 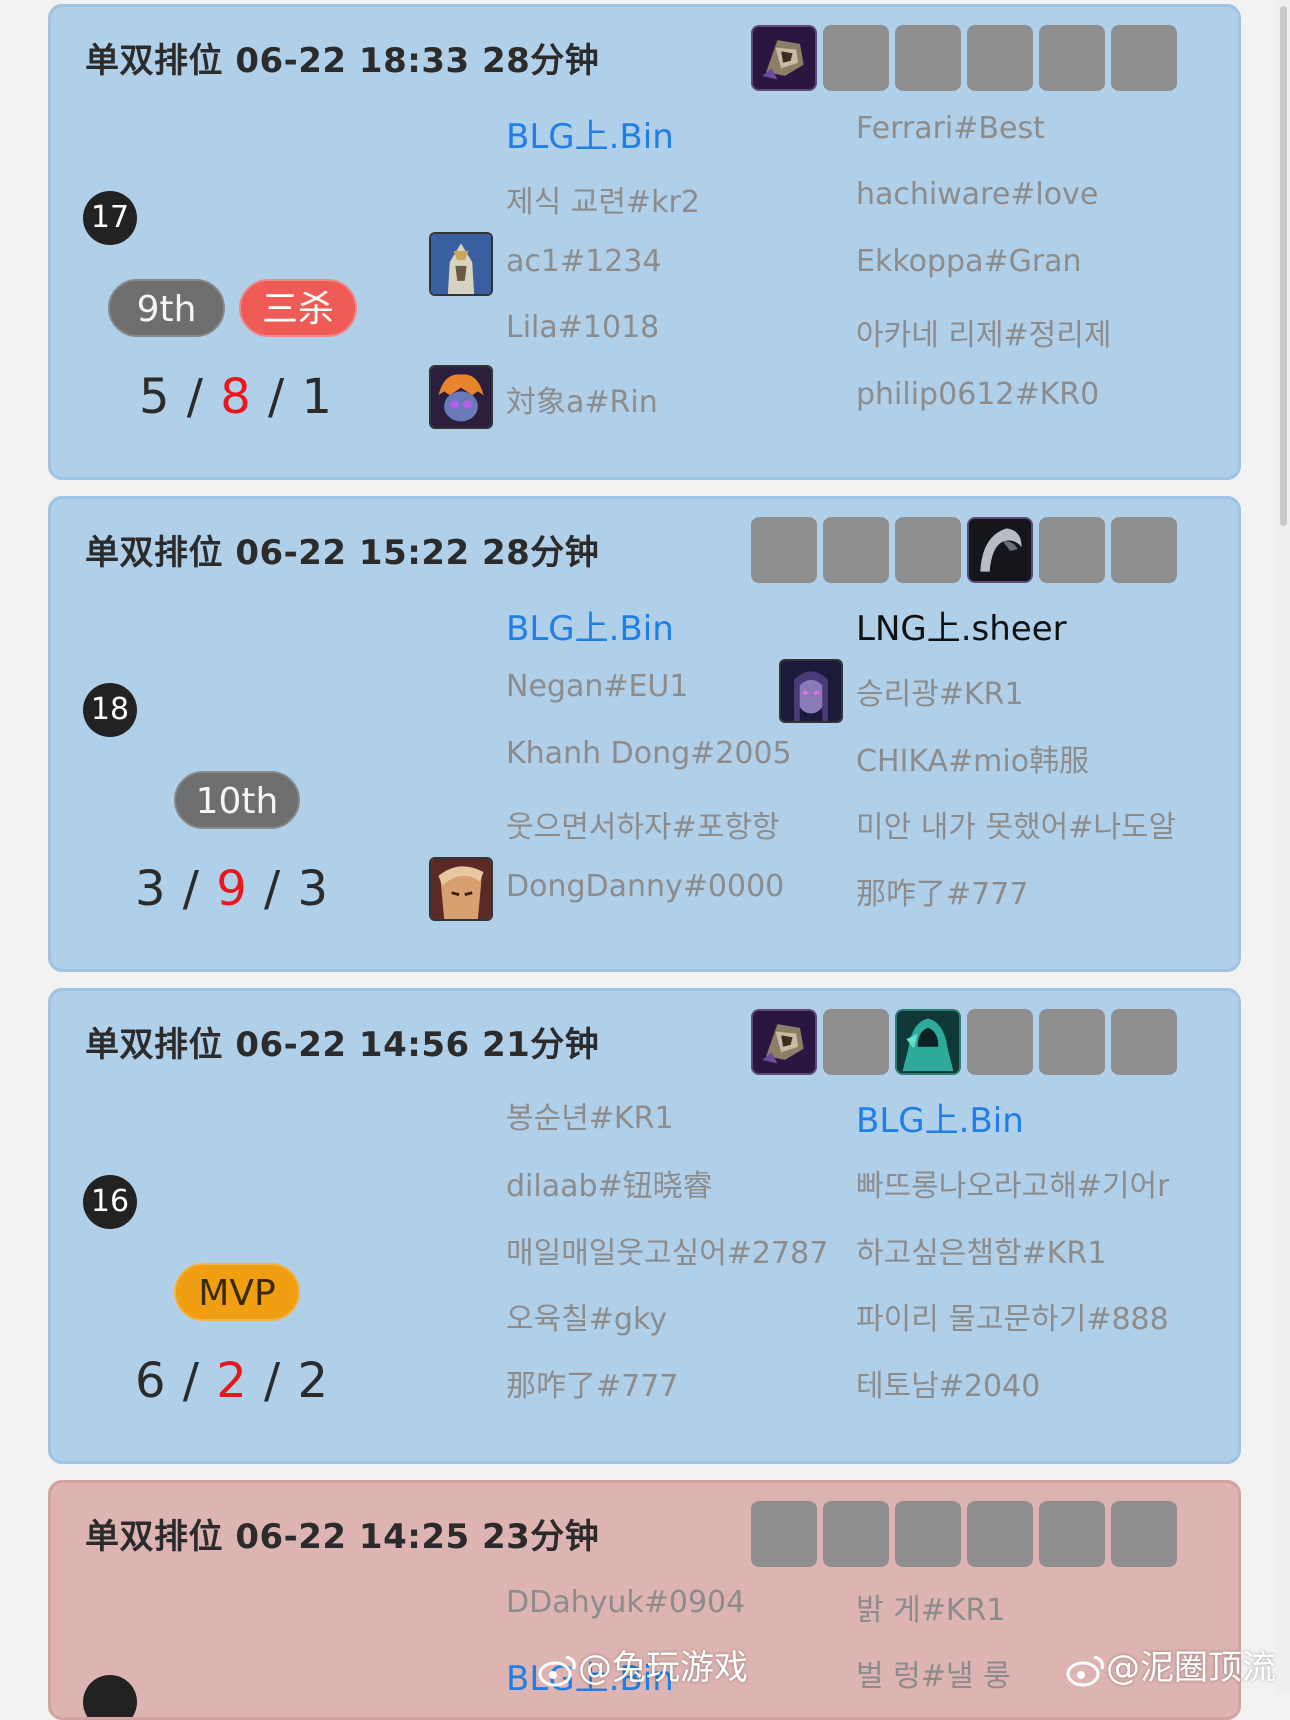 I want to click on match-title: 单双排位 06-22 14:56 21分钟, so click(x=342, y=1045).